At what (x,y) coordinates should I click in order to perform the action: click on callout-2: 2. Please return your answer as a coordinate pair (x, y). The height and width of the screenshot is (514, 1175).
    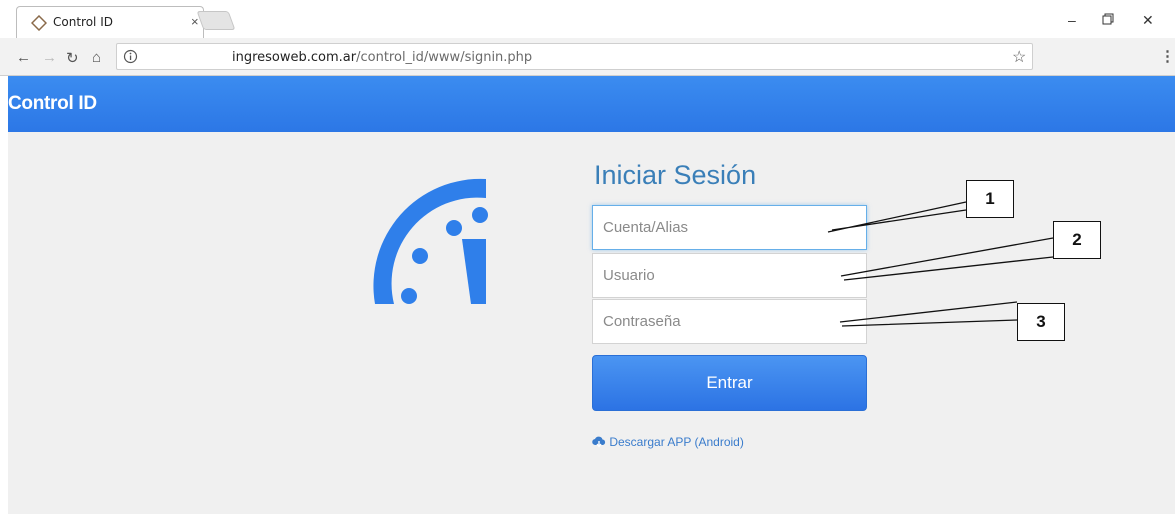
    Looking at the image, I should click on (1077, 240).